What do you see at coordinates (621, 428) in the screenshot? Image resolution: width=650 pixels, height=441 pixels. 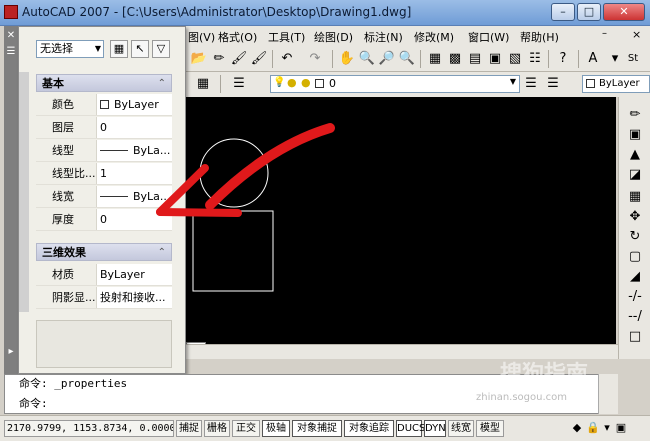 I see `clean-screen-icon: ▣` at bounding box center [621, 428].